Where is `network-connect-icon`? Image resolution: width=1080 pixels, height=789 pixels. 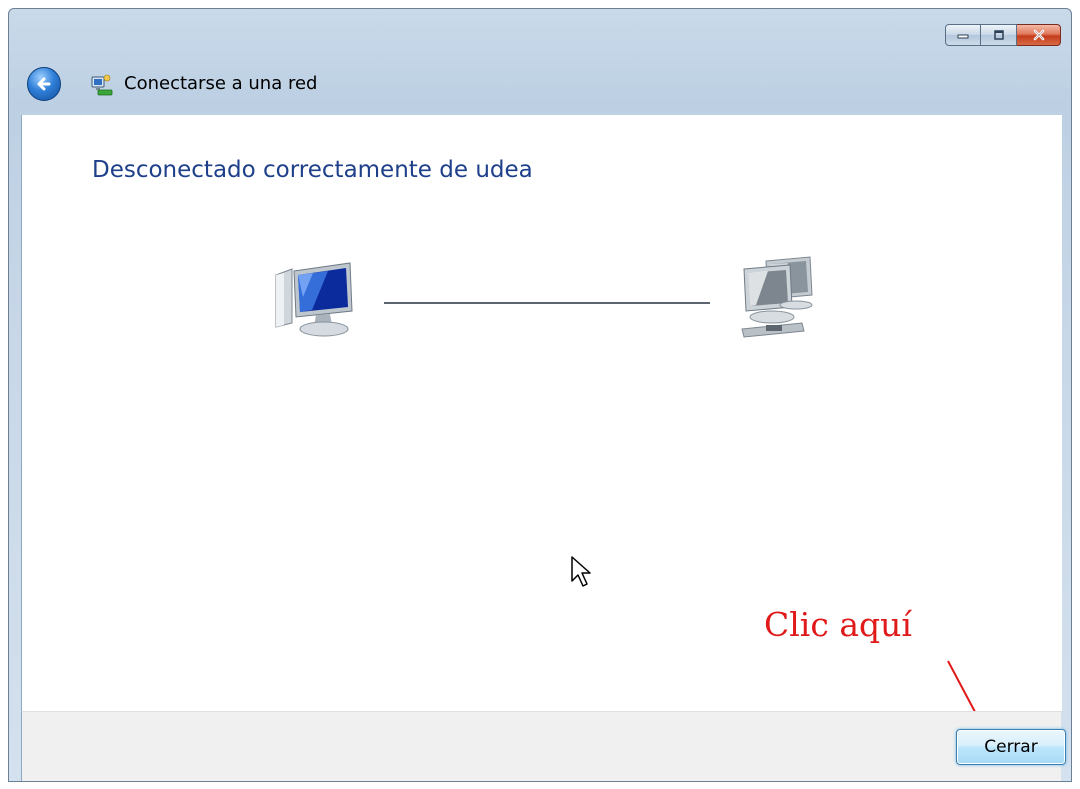 network-connect-icon is located at coordinates (102, 85).